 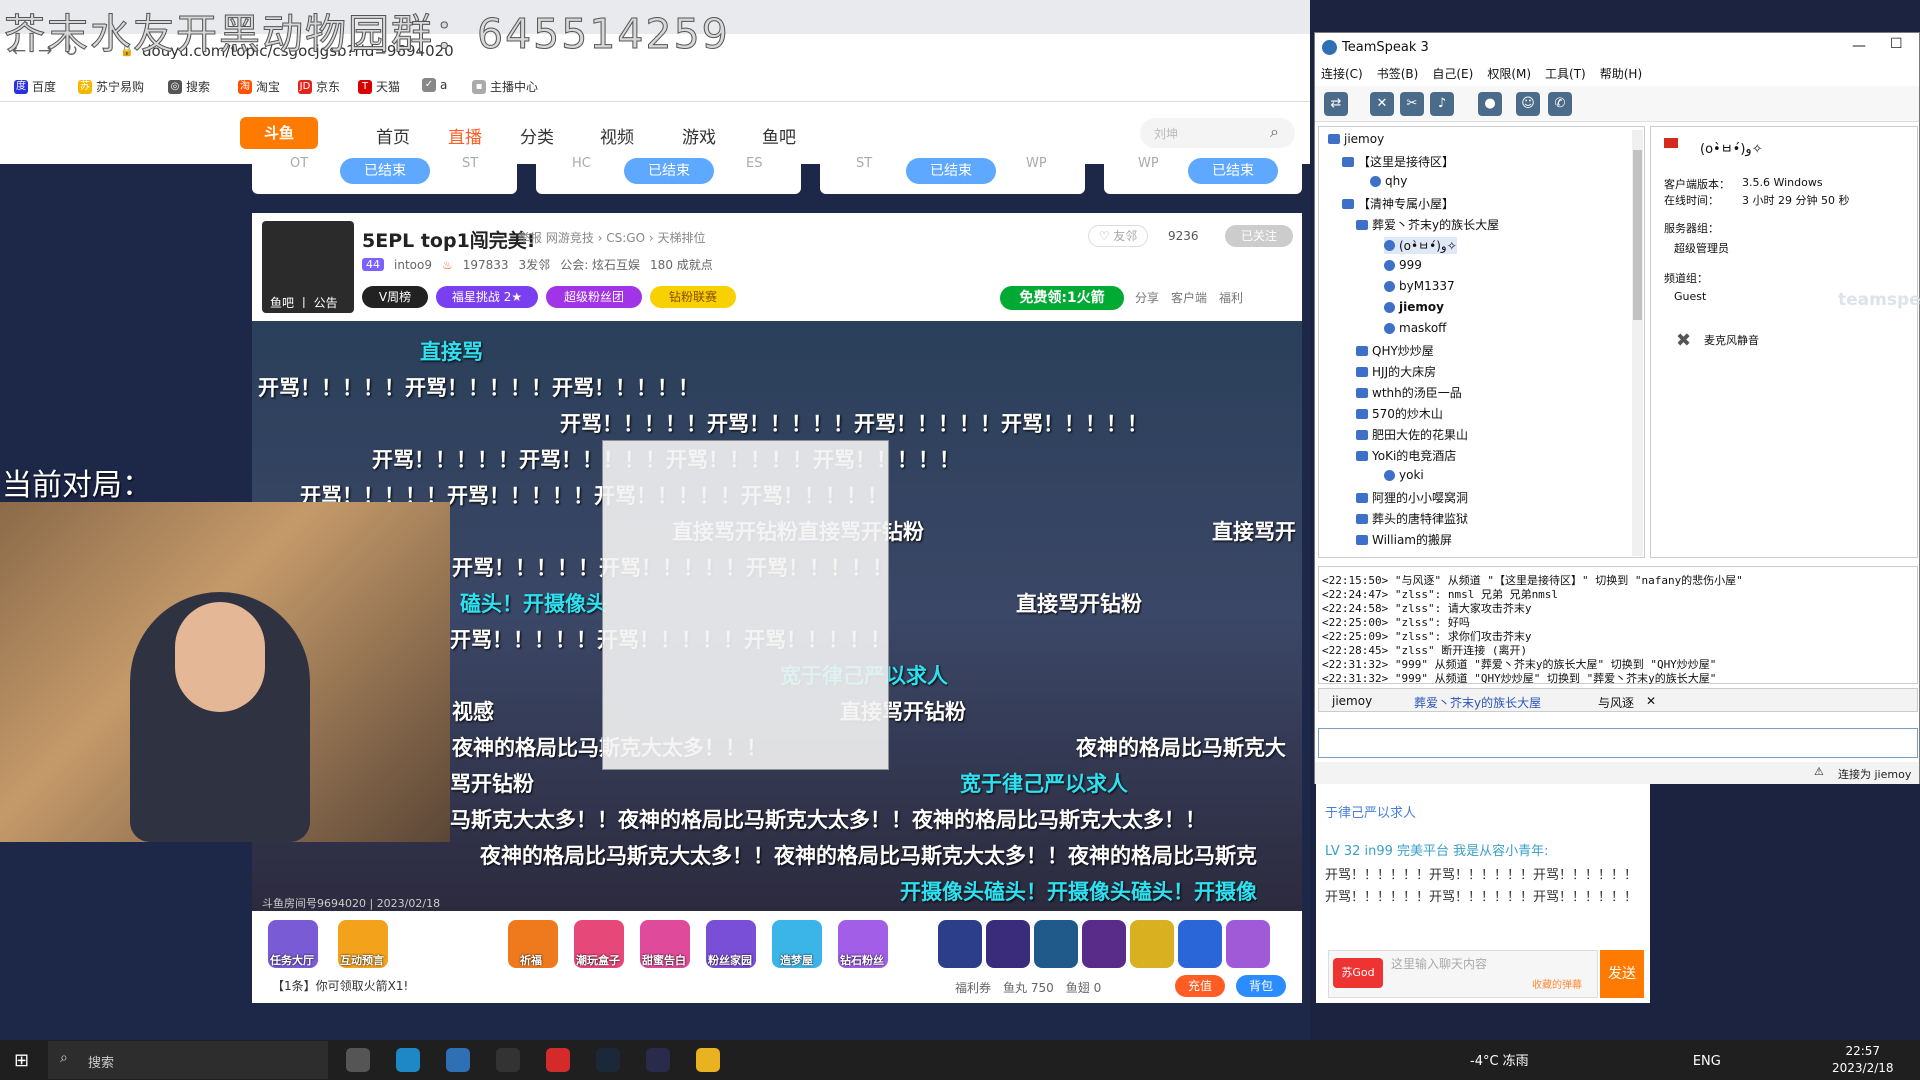 I want to click on chrome-icon, so click(x=708, y=1060).